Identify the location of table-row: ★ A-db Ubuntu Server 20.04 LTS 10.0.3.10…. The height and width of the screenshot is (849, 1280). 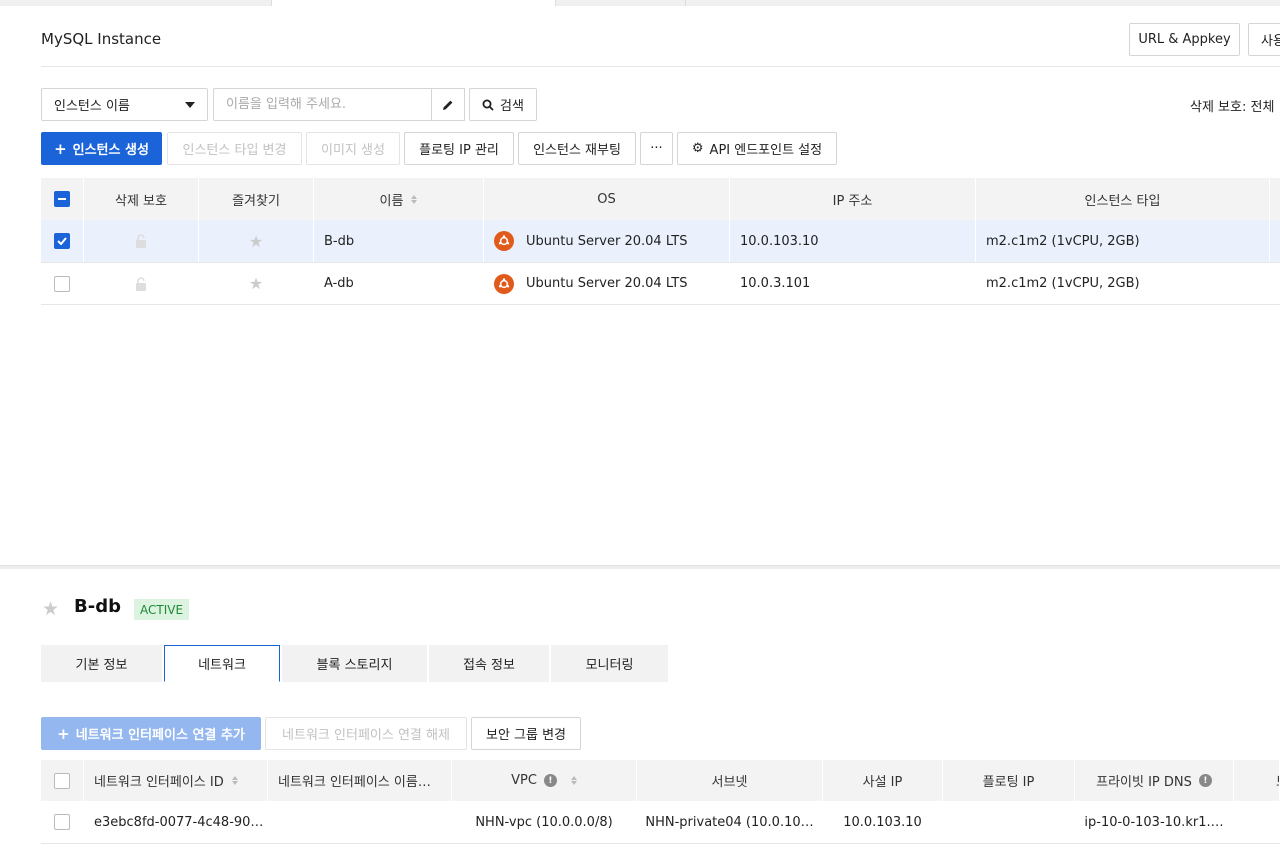
(660, 284).